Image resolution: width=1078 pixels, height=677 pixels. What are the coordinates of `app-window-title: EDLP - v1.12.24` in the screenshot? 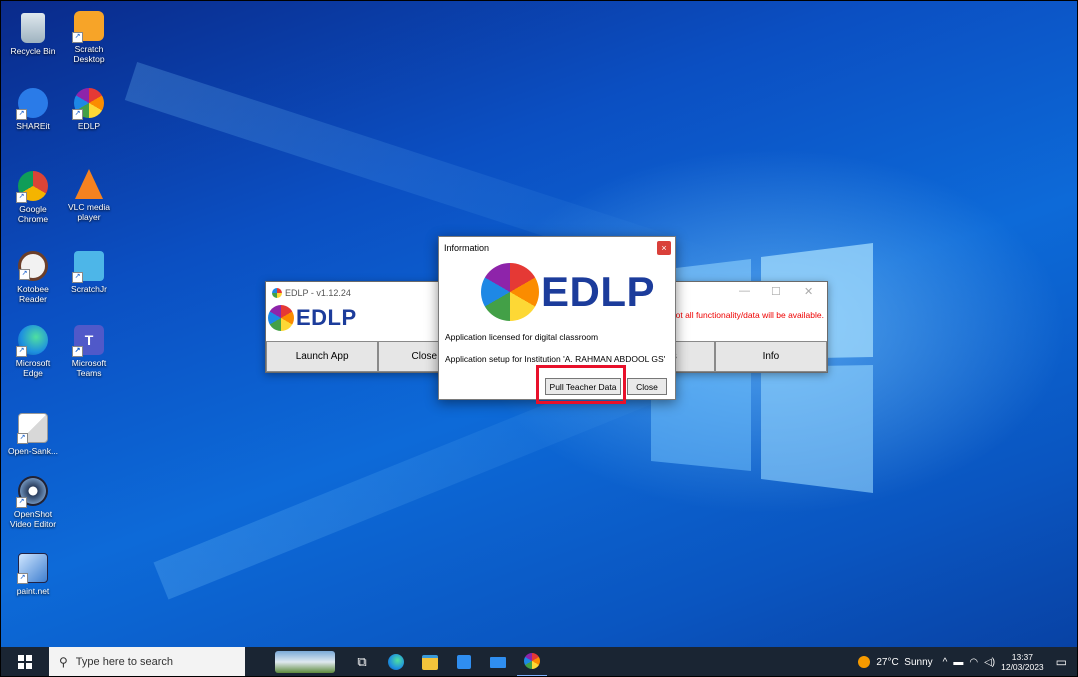 It's located at (318, 293).